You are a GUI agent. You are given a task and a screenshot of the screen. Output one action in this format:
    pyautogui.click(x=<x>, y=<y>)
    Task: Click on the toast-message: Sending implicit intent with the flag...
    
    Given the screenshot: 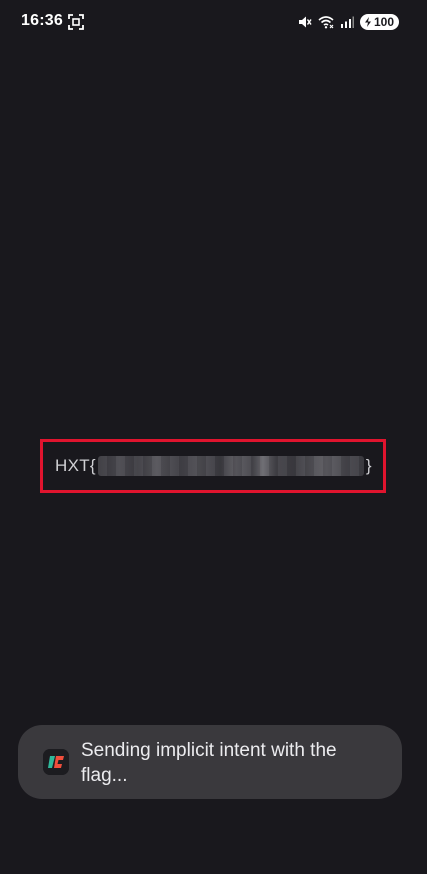 What is the action you would take?
    pyautogui.click(x=209, y=763)
    